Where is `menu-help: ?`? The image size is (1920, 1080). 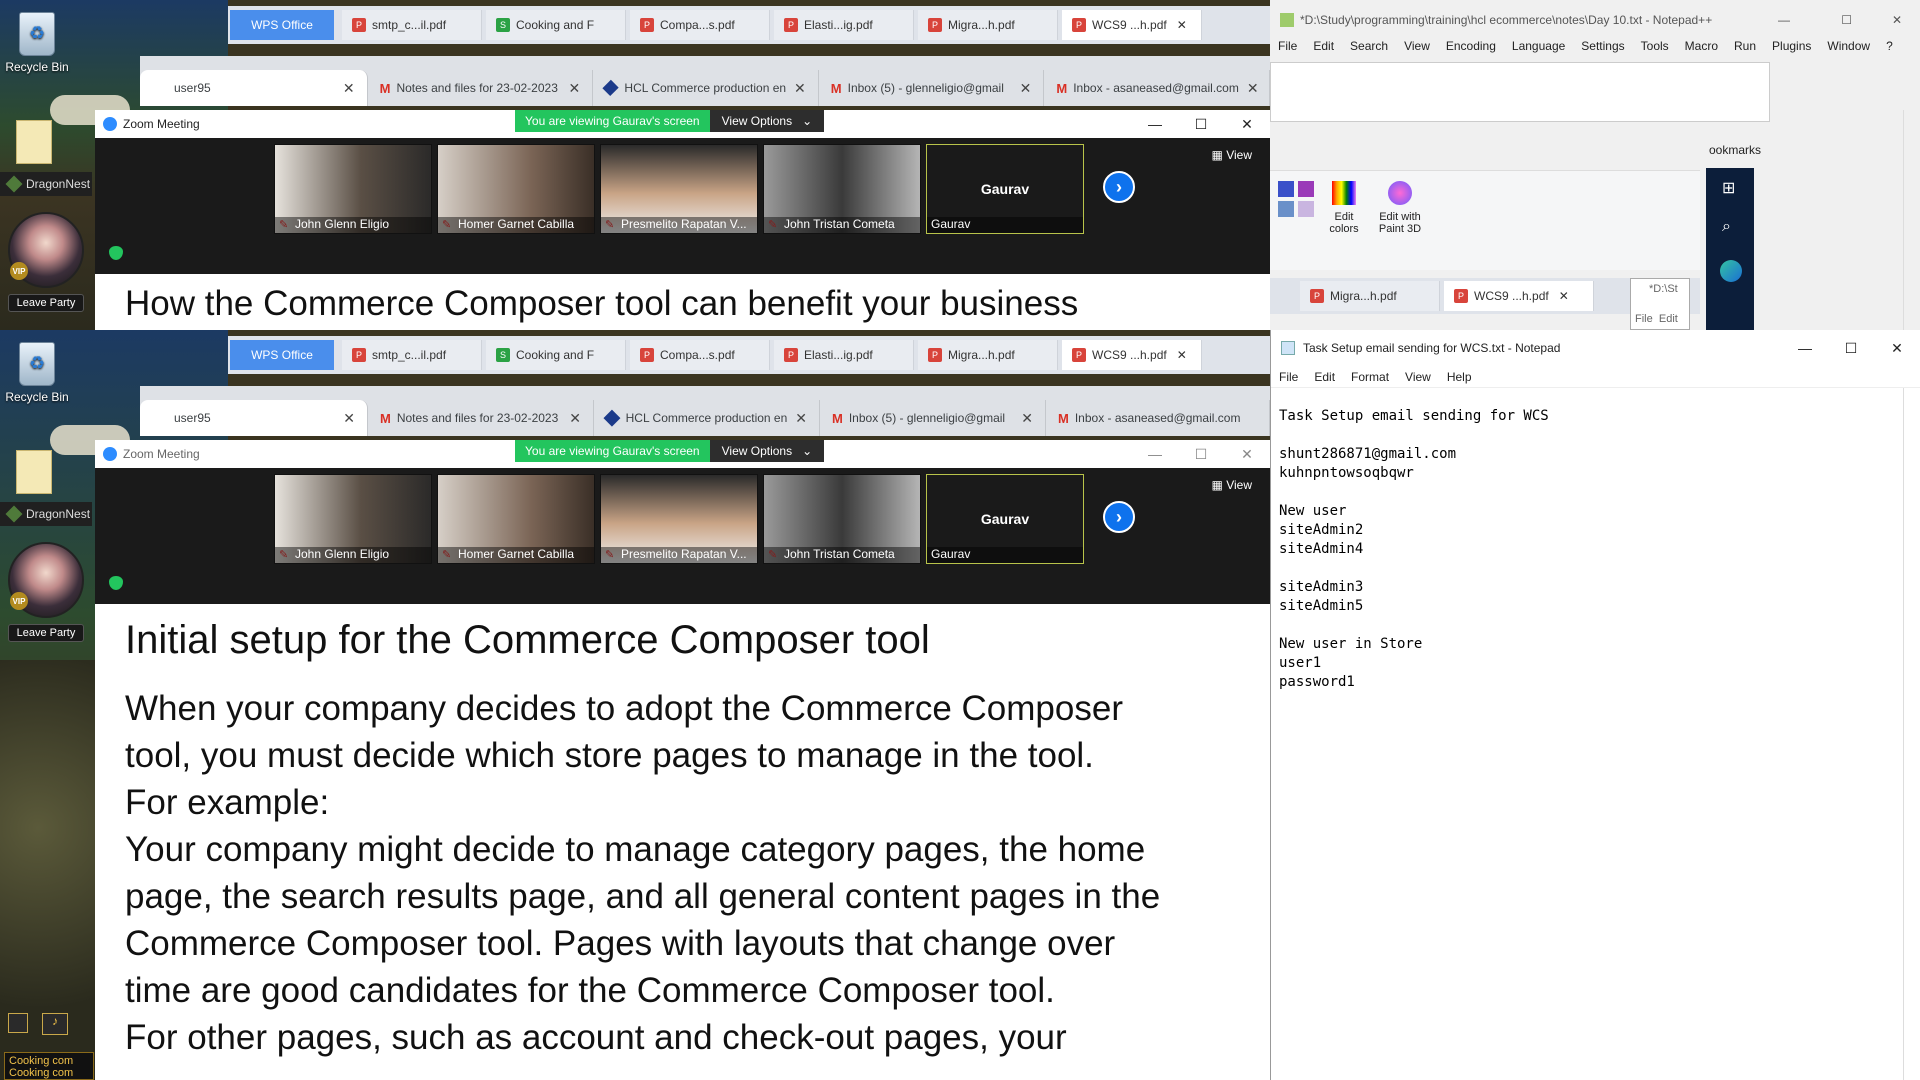
menu-help: ? is located at coordinates (1889, 46).